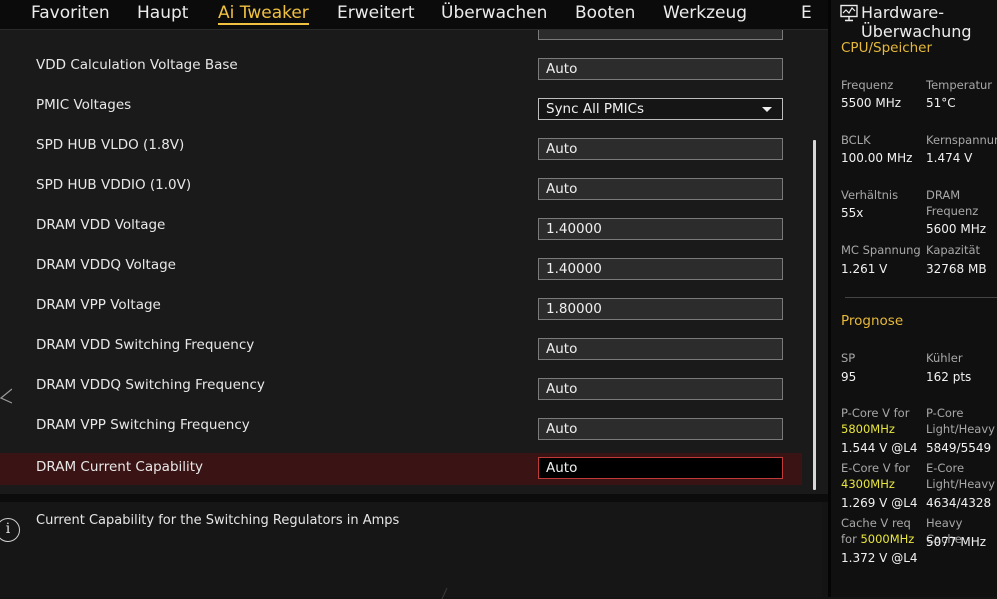 The image size is (997, 599). I want to click on tab-booten: Booten, so click(605, 13).